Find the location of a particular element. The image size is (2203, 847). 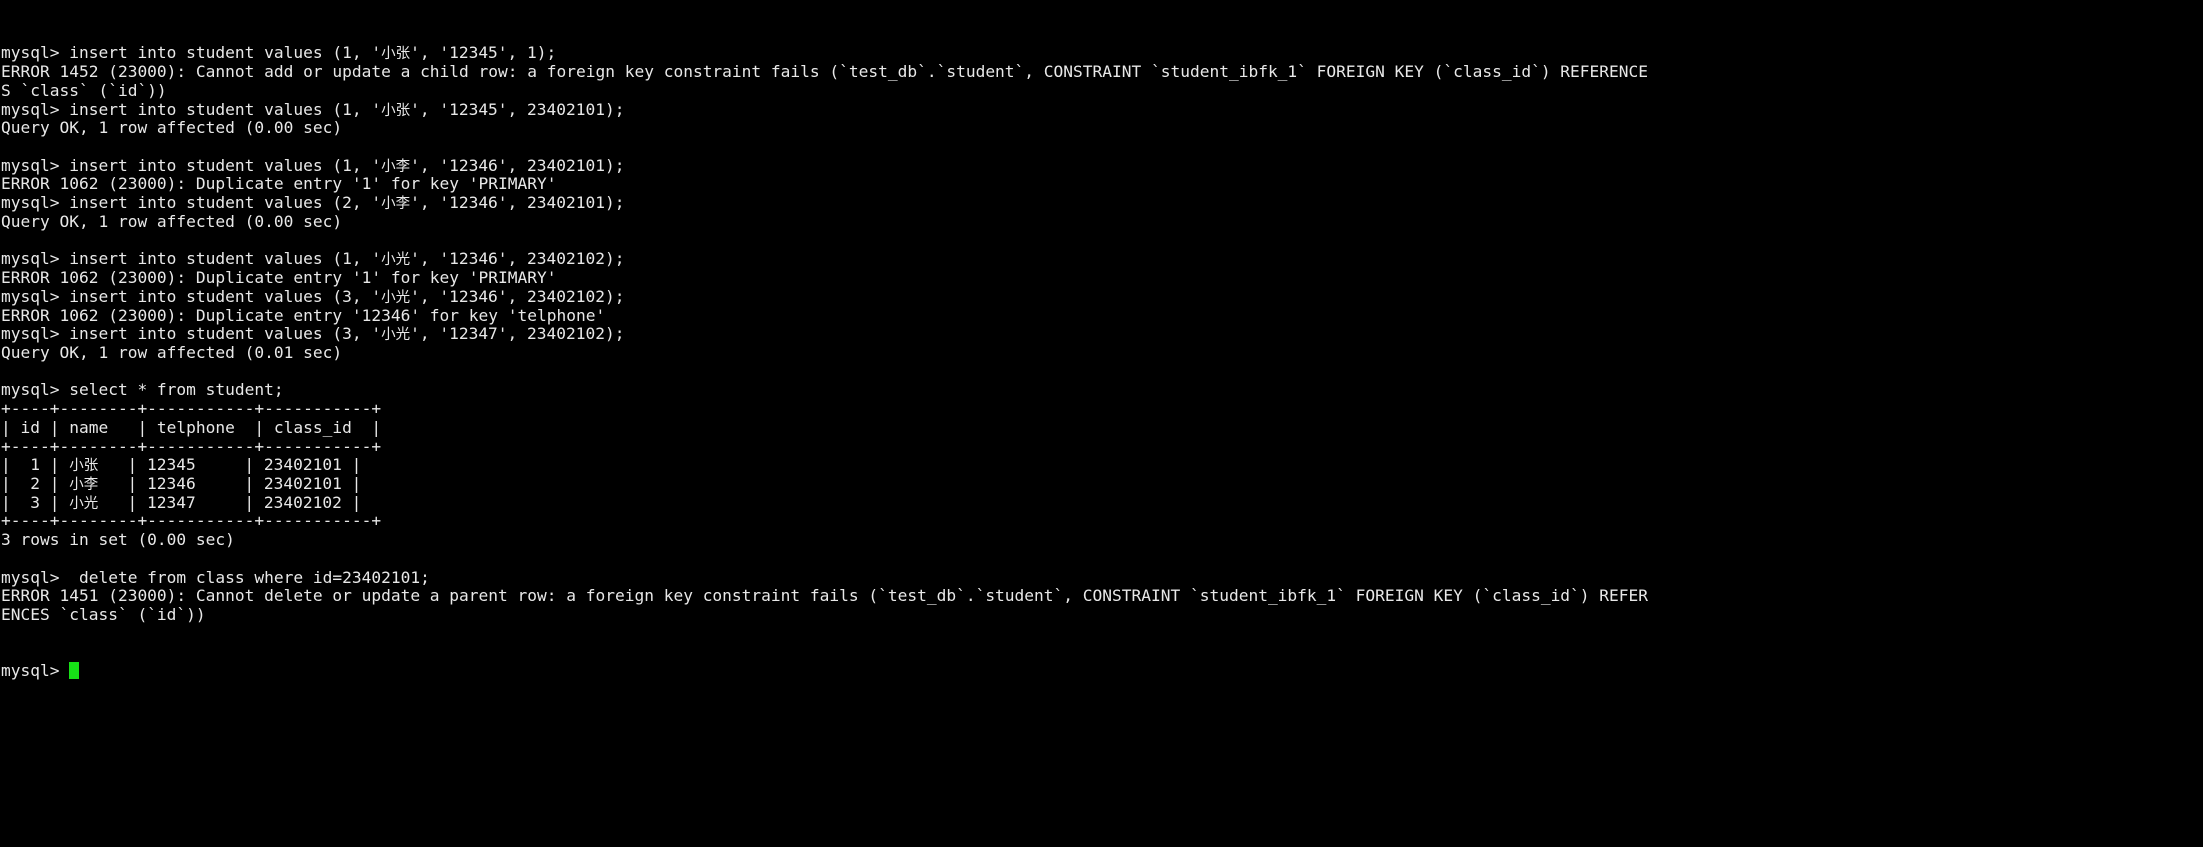

prompt-text: mysql> is located at coordinates (35, 671).